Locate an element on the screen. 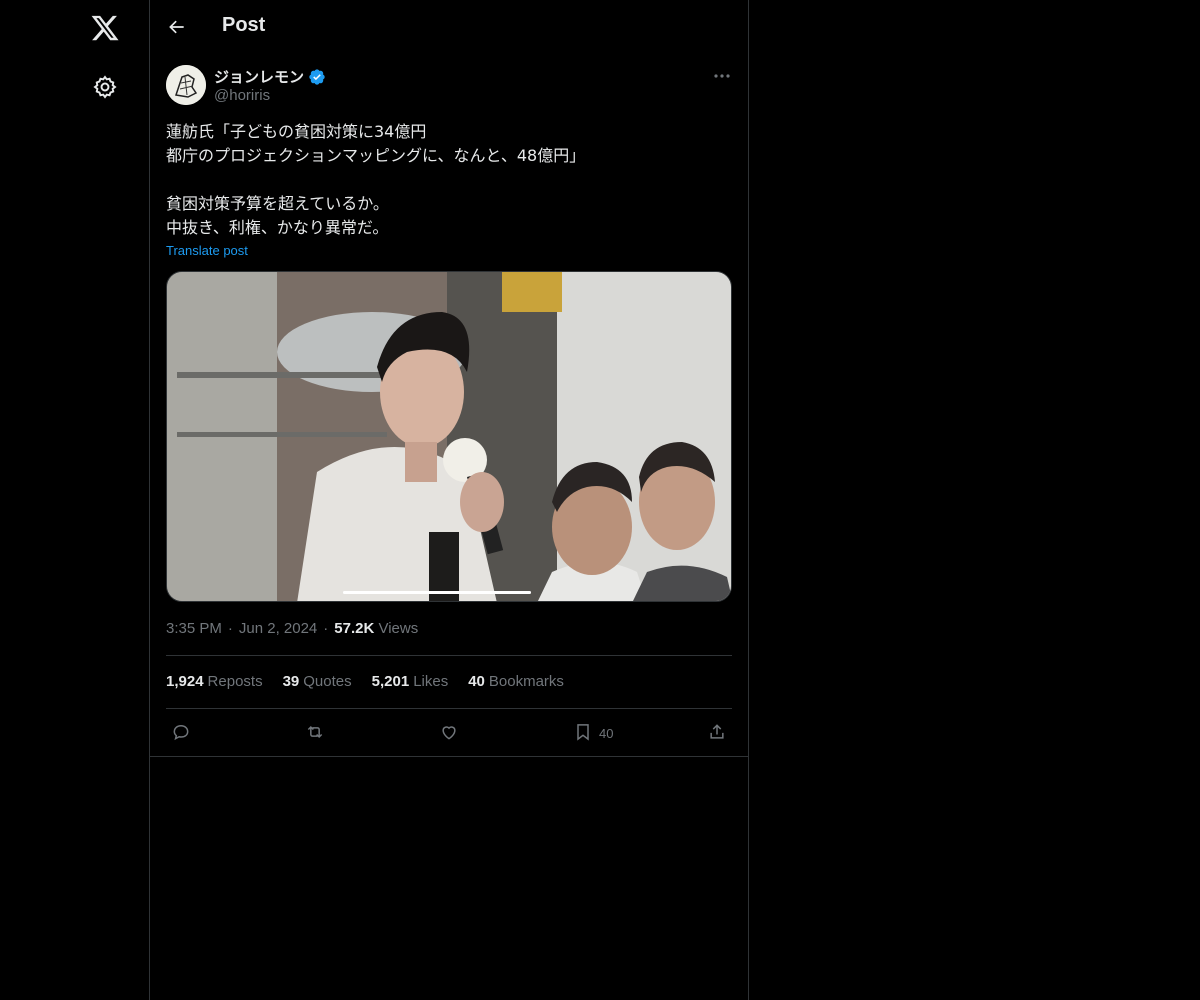 The width and height of the screenshot is (1200, 1000). header: Post is located at coordinates (449, 27).